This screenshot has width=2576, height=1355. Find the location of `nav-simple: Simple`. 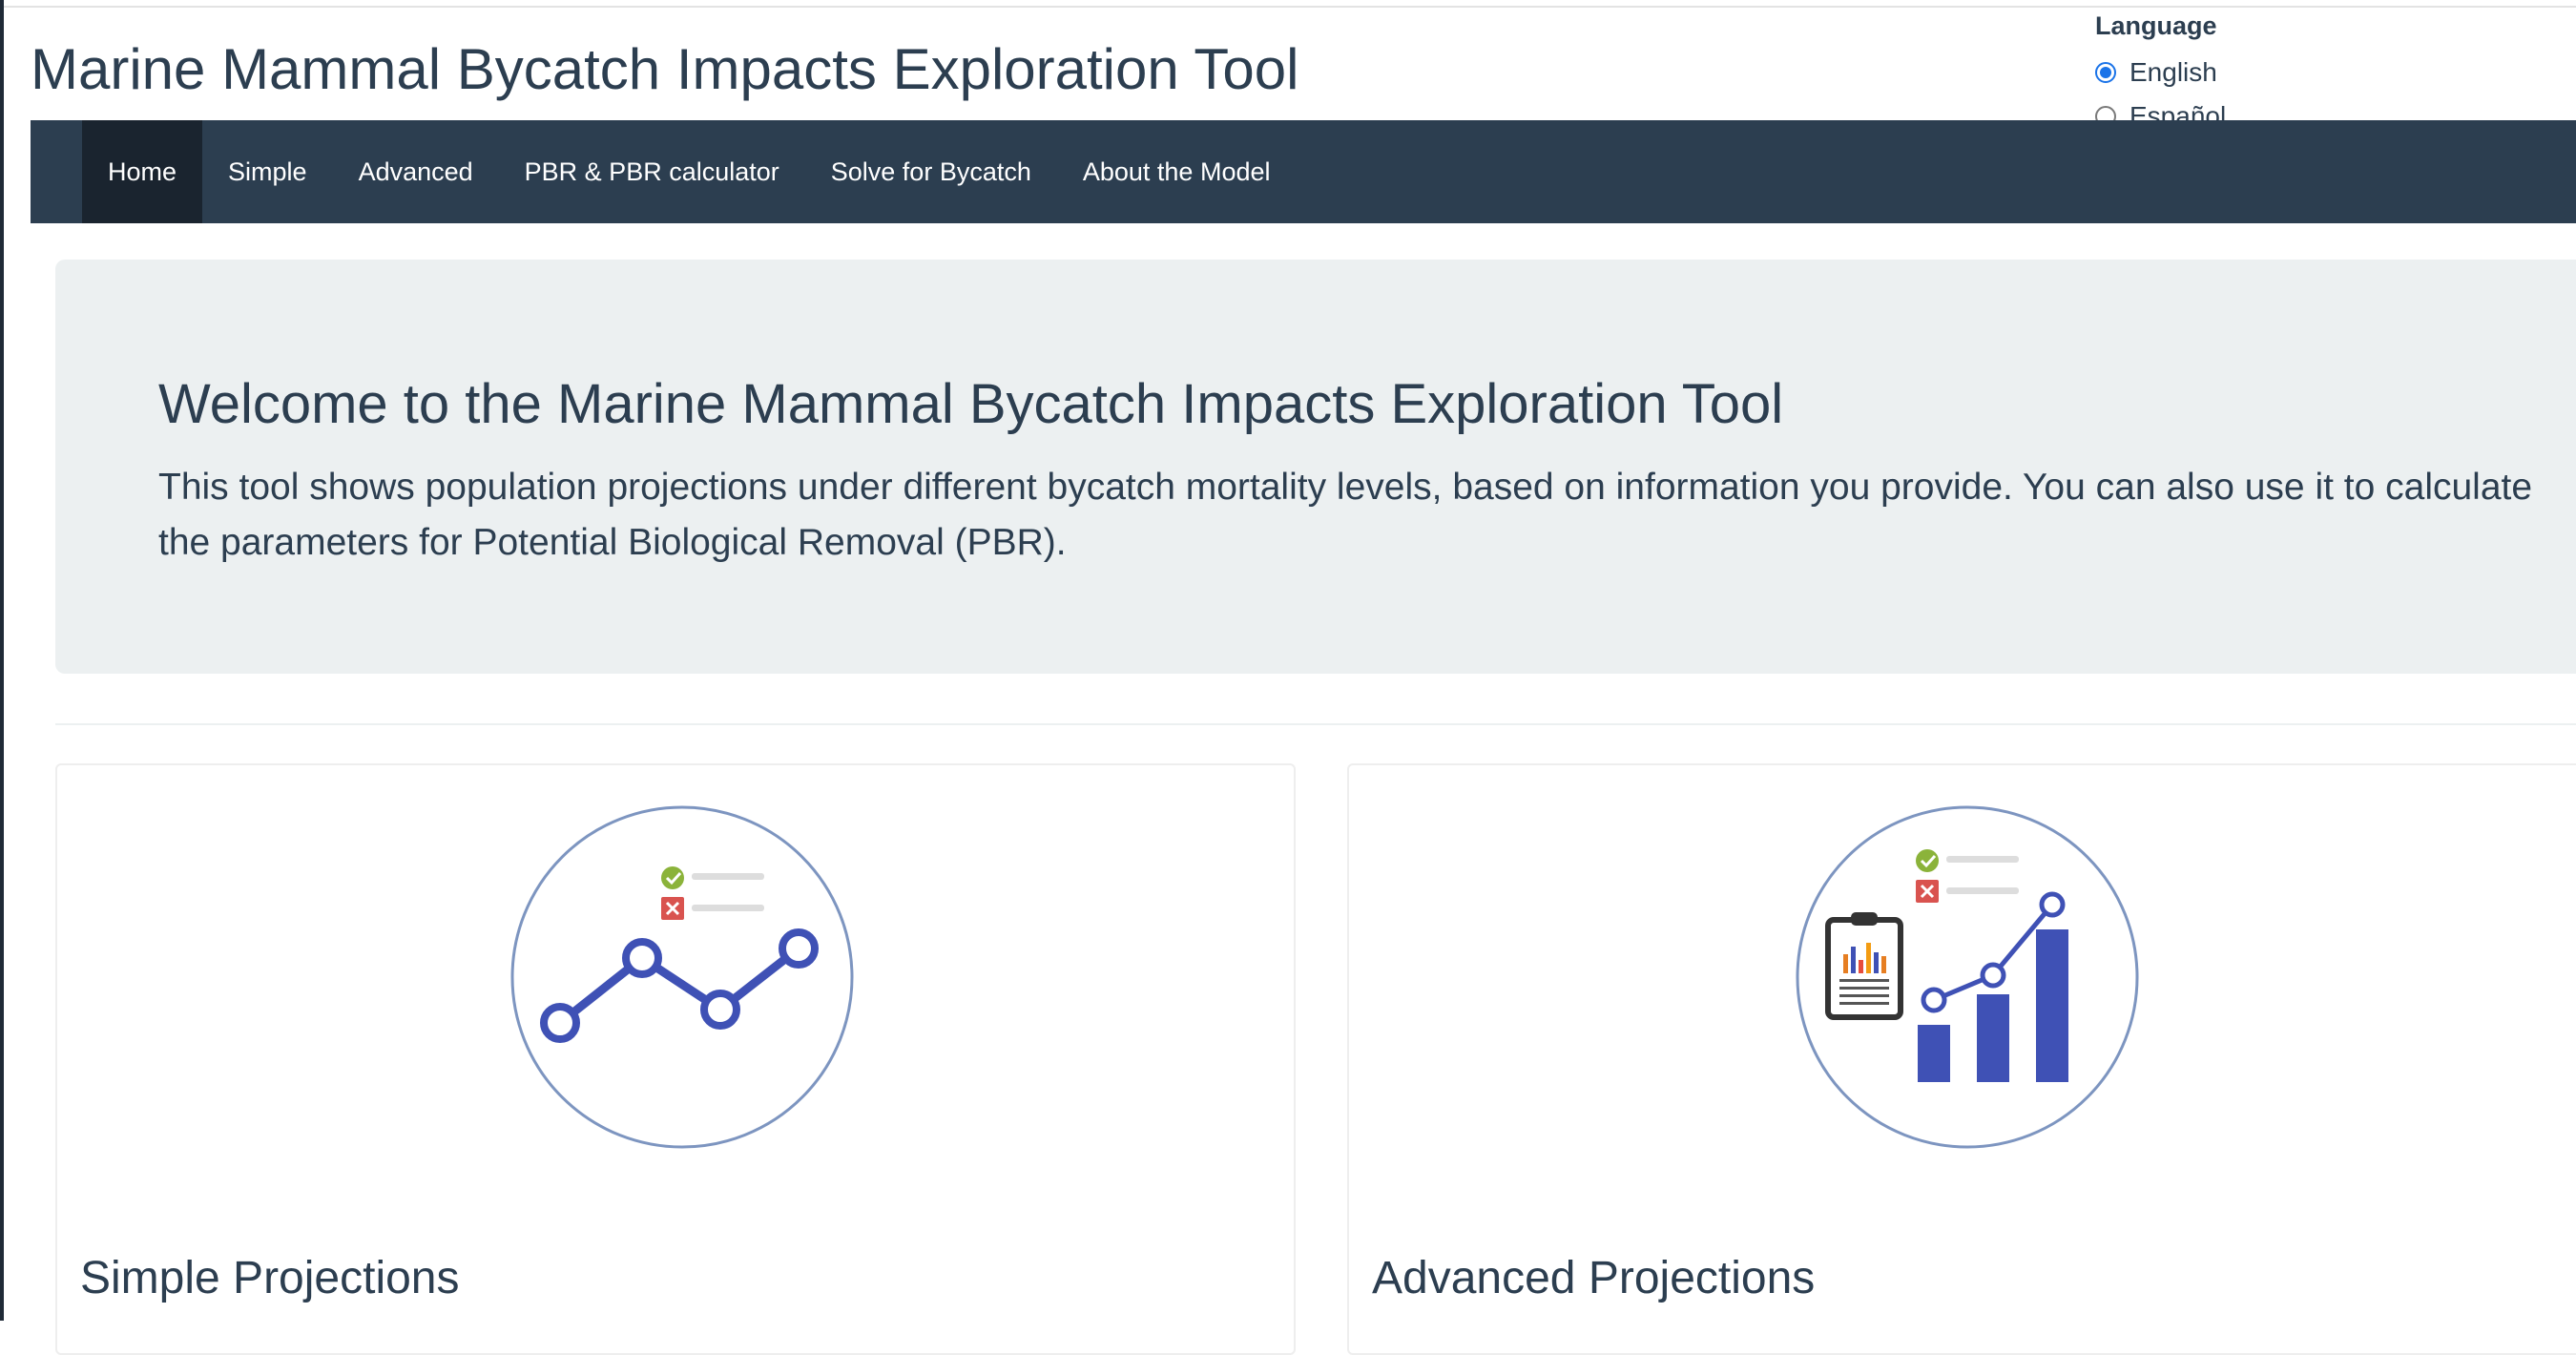

nav-simple: Simple is located at coordinates (267, 171).